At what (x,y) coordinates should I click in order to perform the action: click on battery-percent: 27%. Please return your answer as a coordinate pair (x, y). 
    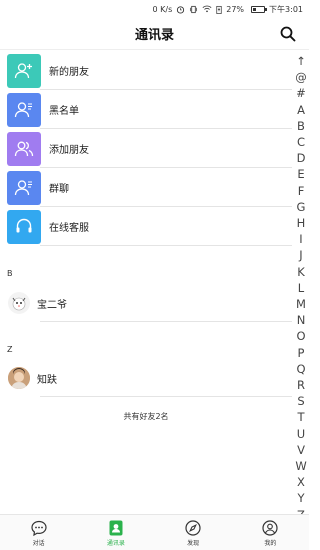
    Looking at the image, I should click on (235, 9).